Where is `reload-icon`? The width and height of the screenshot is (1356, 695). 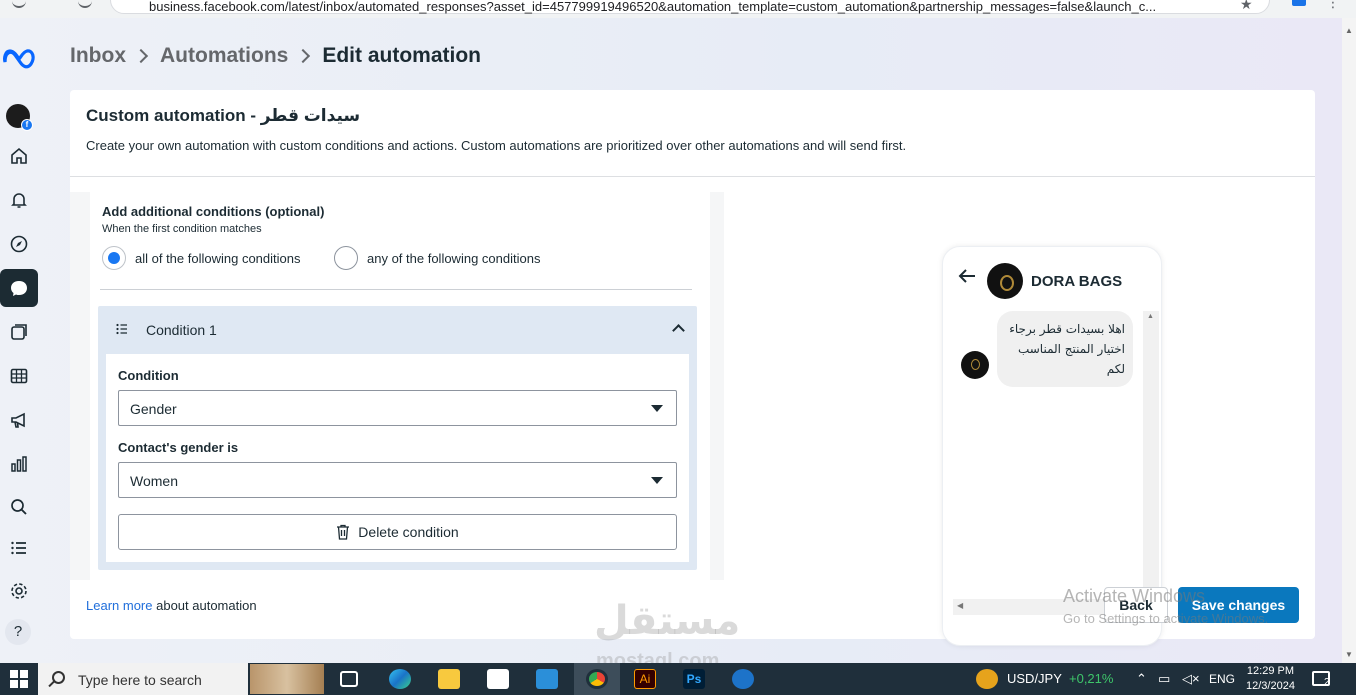 reload-icon is located at coordinates (85, 4).